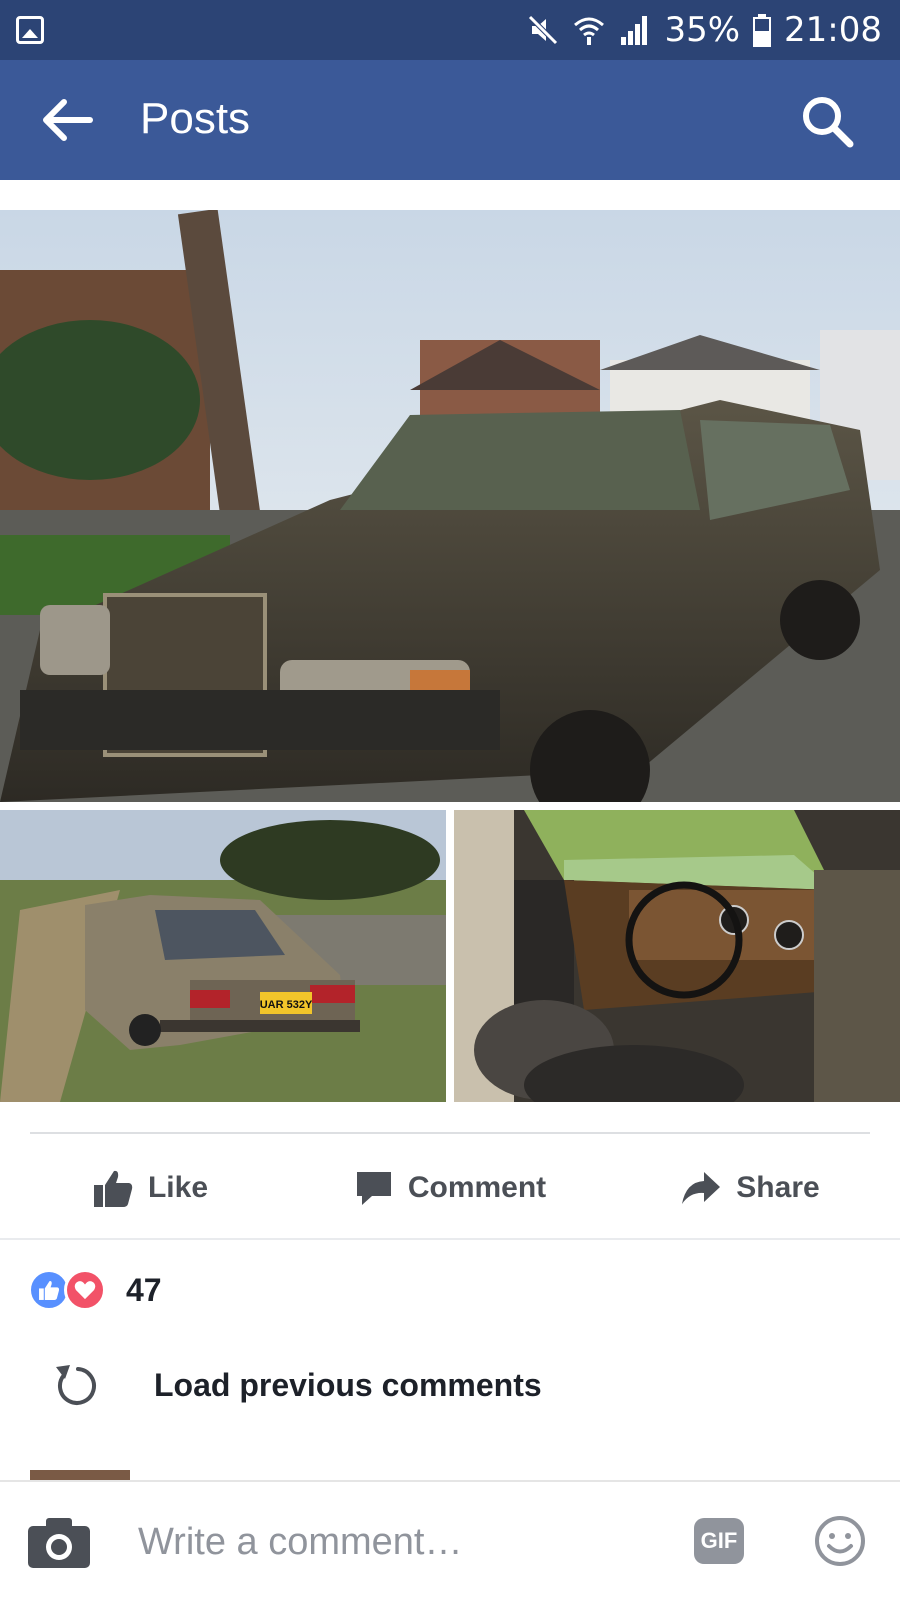 The width and height of the screenshot is (900, 1600). What do you see at coordinates (778, 1187) in the screenshot?
I see `share-label: Share` at bounding box center [778, 1187].